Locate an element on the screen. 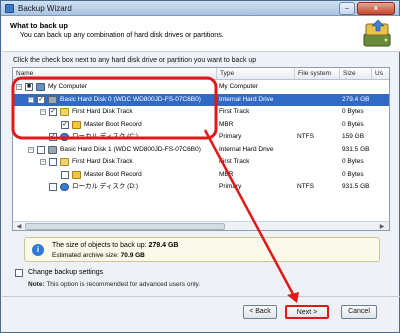  note-label: Note: is located at coordinates (36, 284).